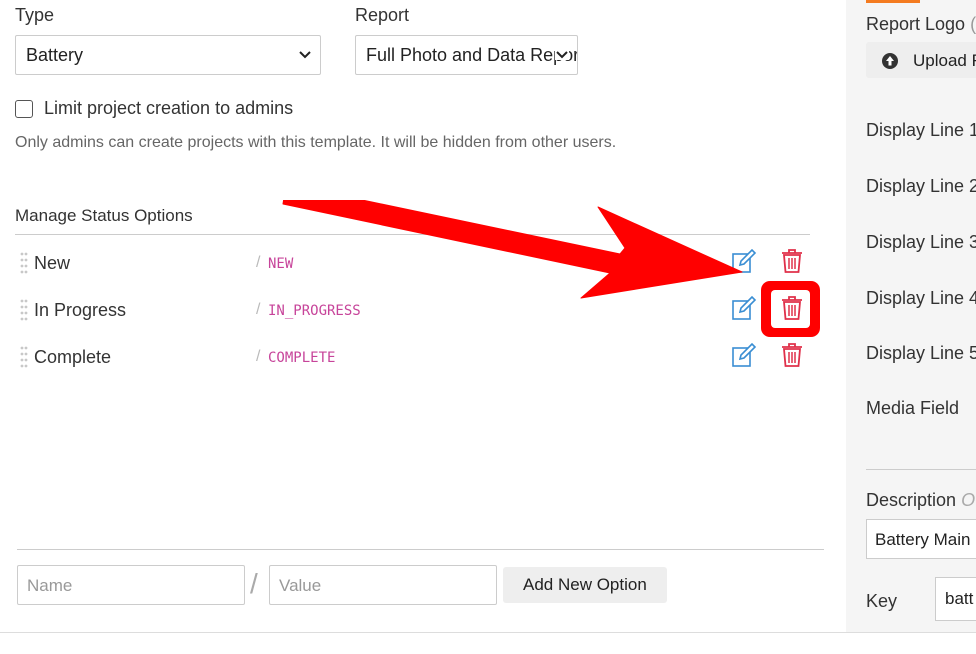  I want to click on report-select-value: Full Photo and Data Report, so click(472, 55).